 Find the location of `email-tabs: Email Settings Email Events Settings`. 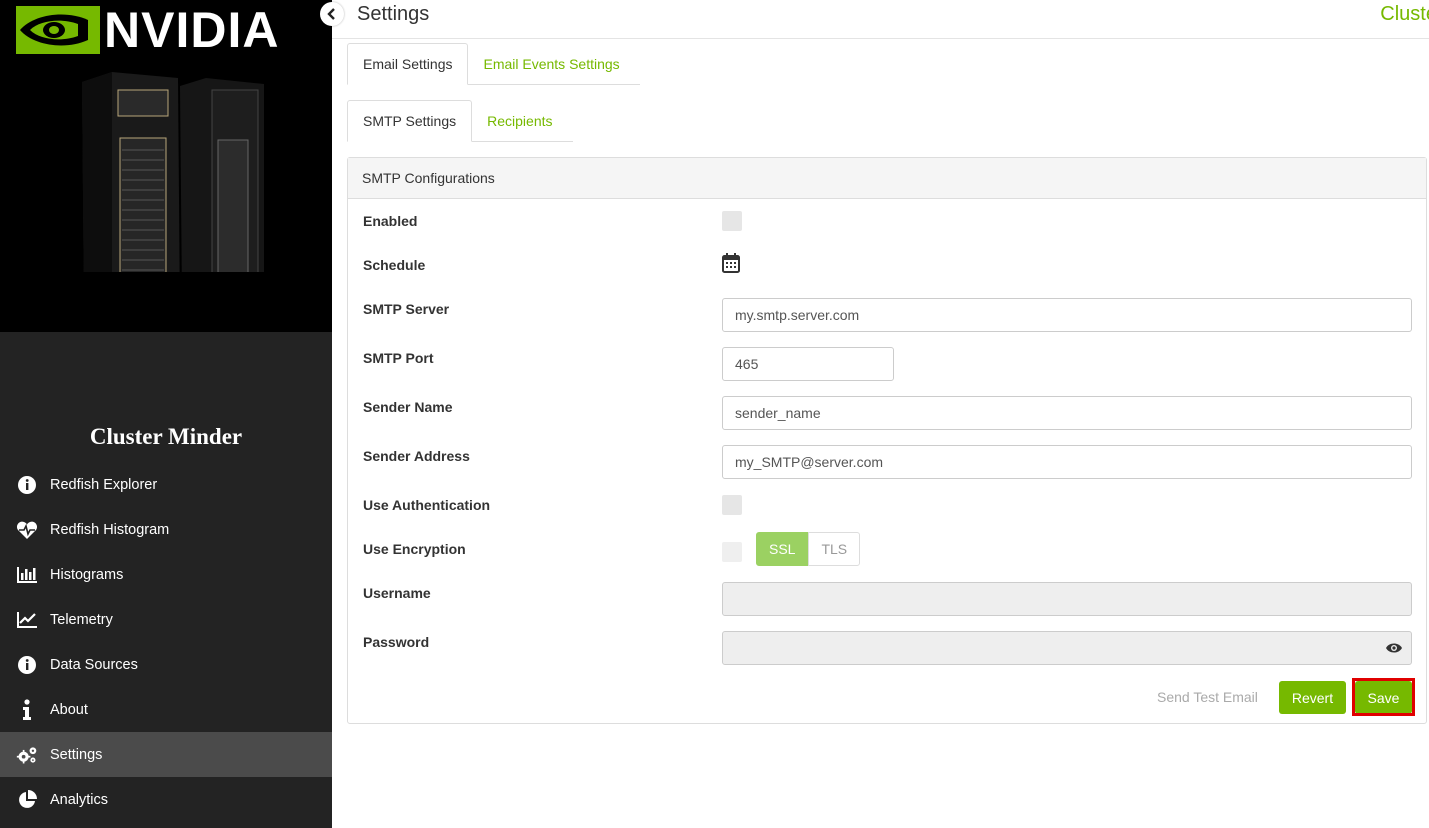

email-tabs: Email Settings Email Events Settings is located at coordinates (493, 64).